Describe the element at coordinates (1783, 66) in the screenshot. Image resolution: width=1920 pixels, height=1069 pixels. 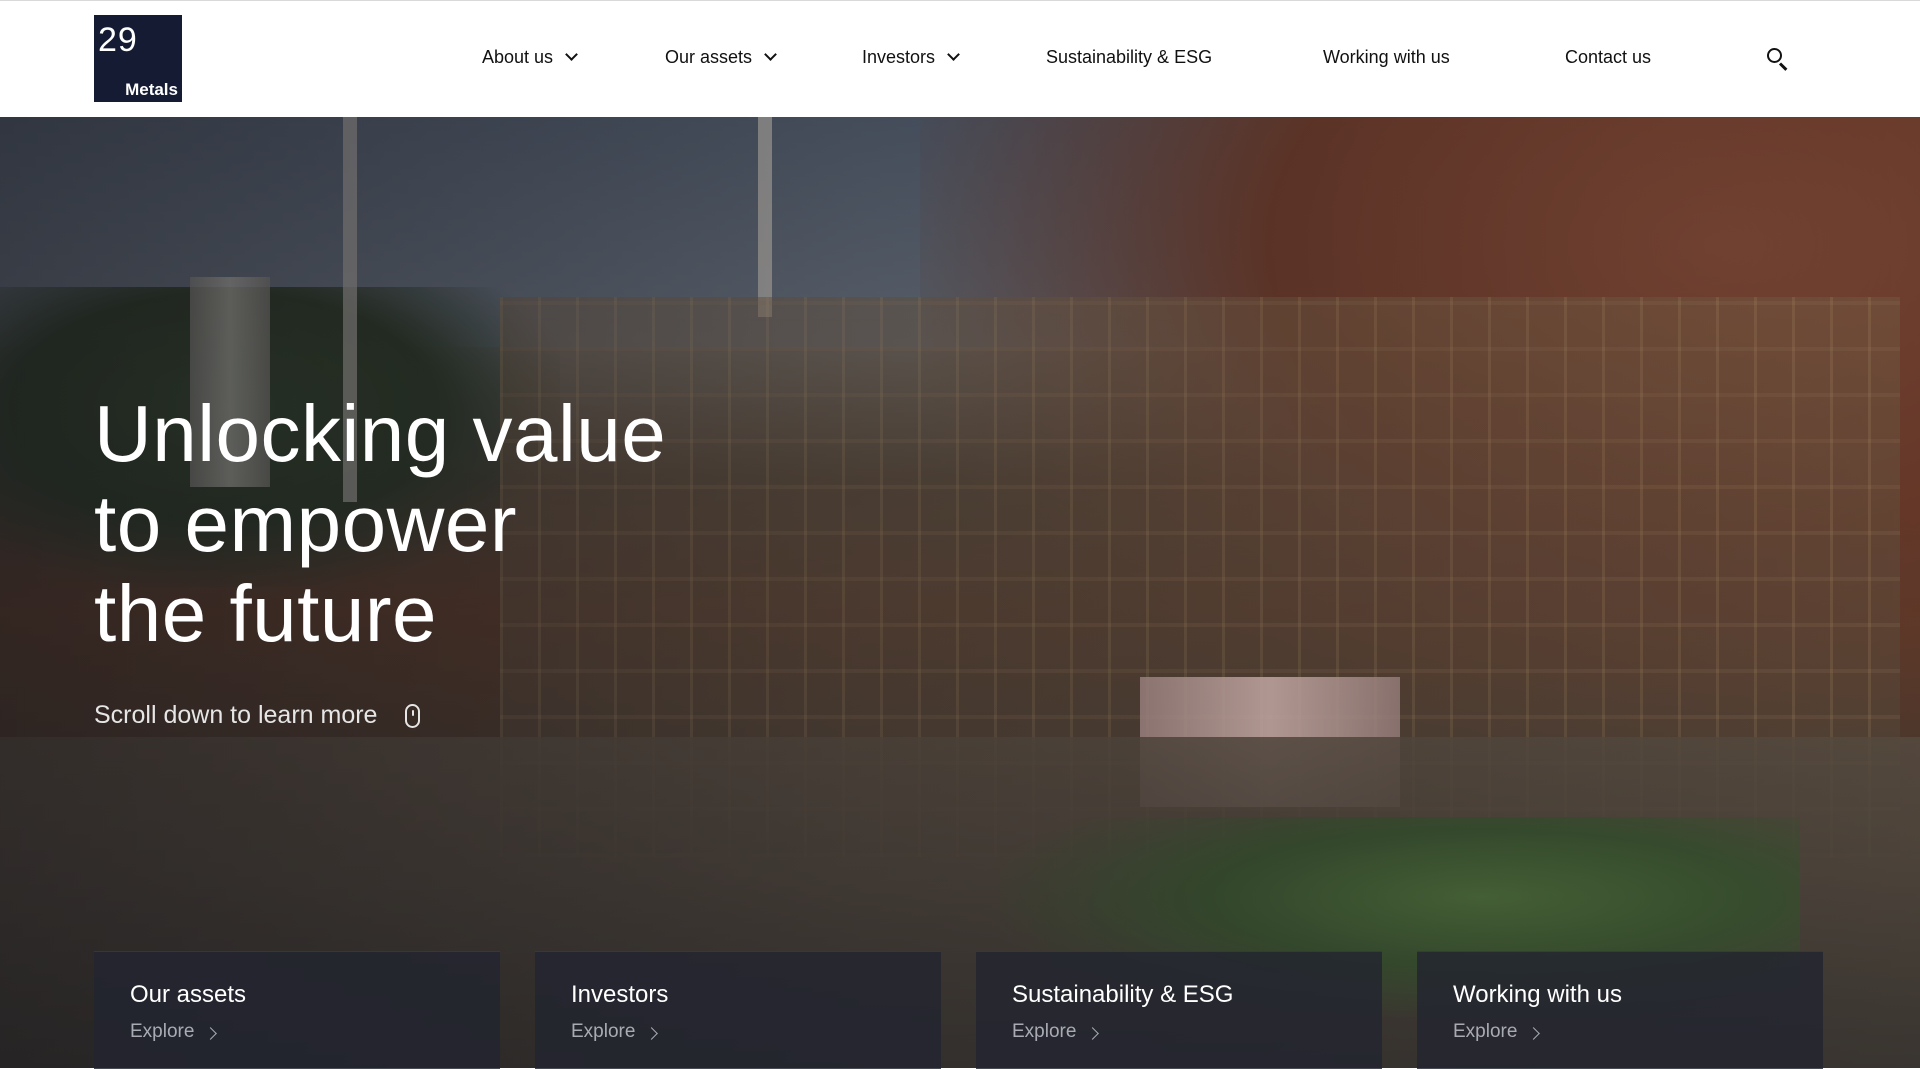
I see `search-handle` at that location.